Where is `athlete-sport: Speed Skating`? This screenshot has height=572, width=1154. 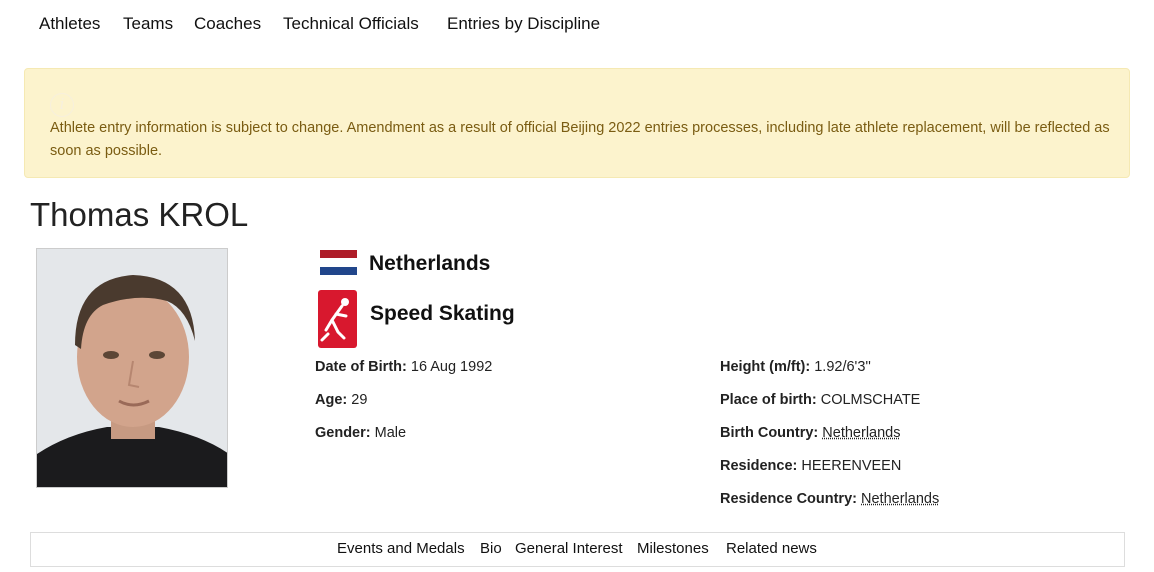 athlete-sport: Speed Skating is located at coordinates (442, 313).